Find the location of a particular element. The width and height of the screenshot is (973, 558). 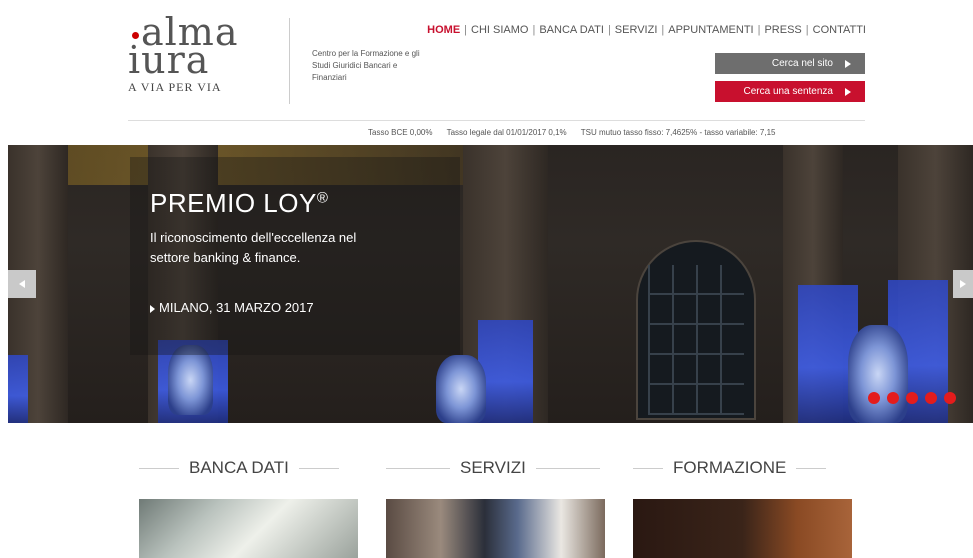

nav-press: PRESS is located at coordinates (782, 30).